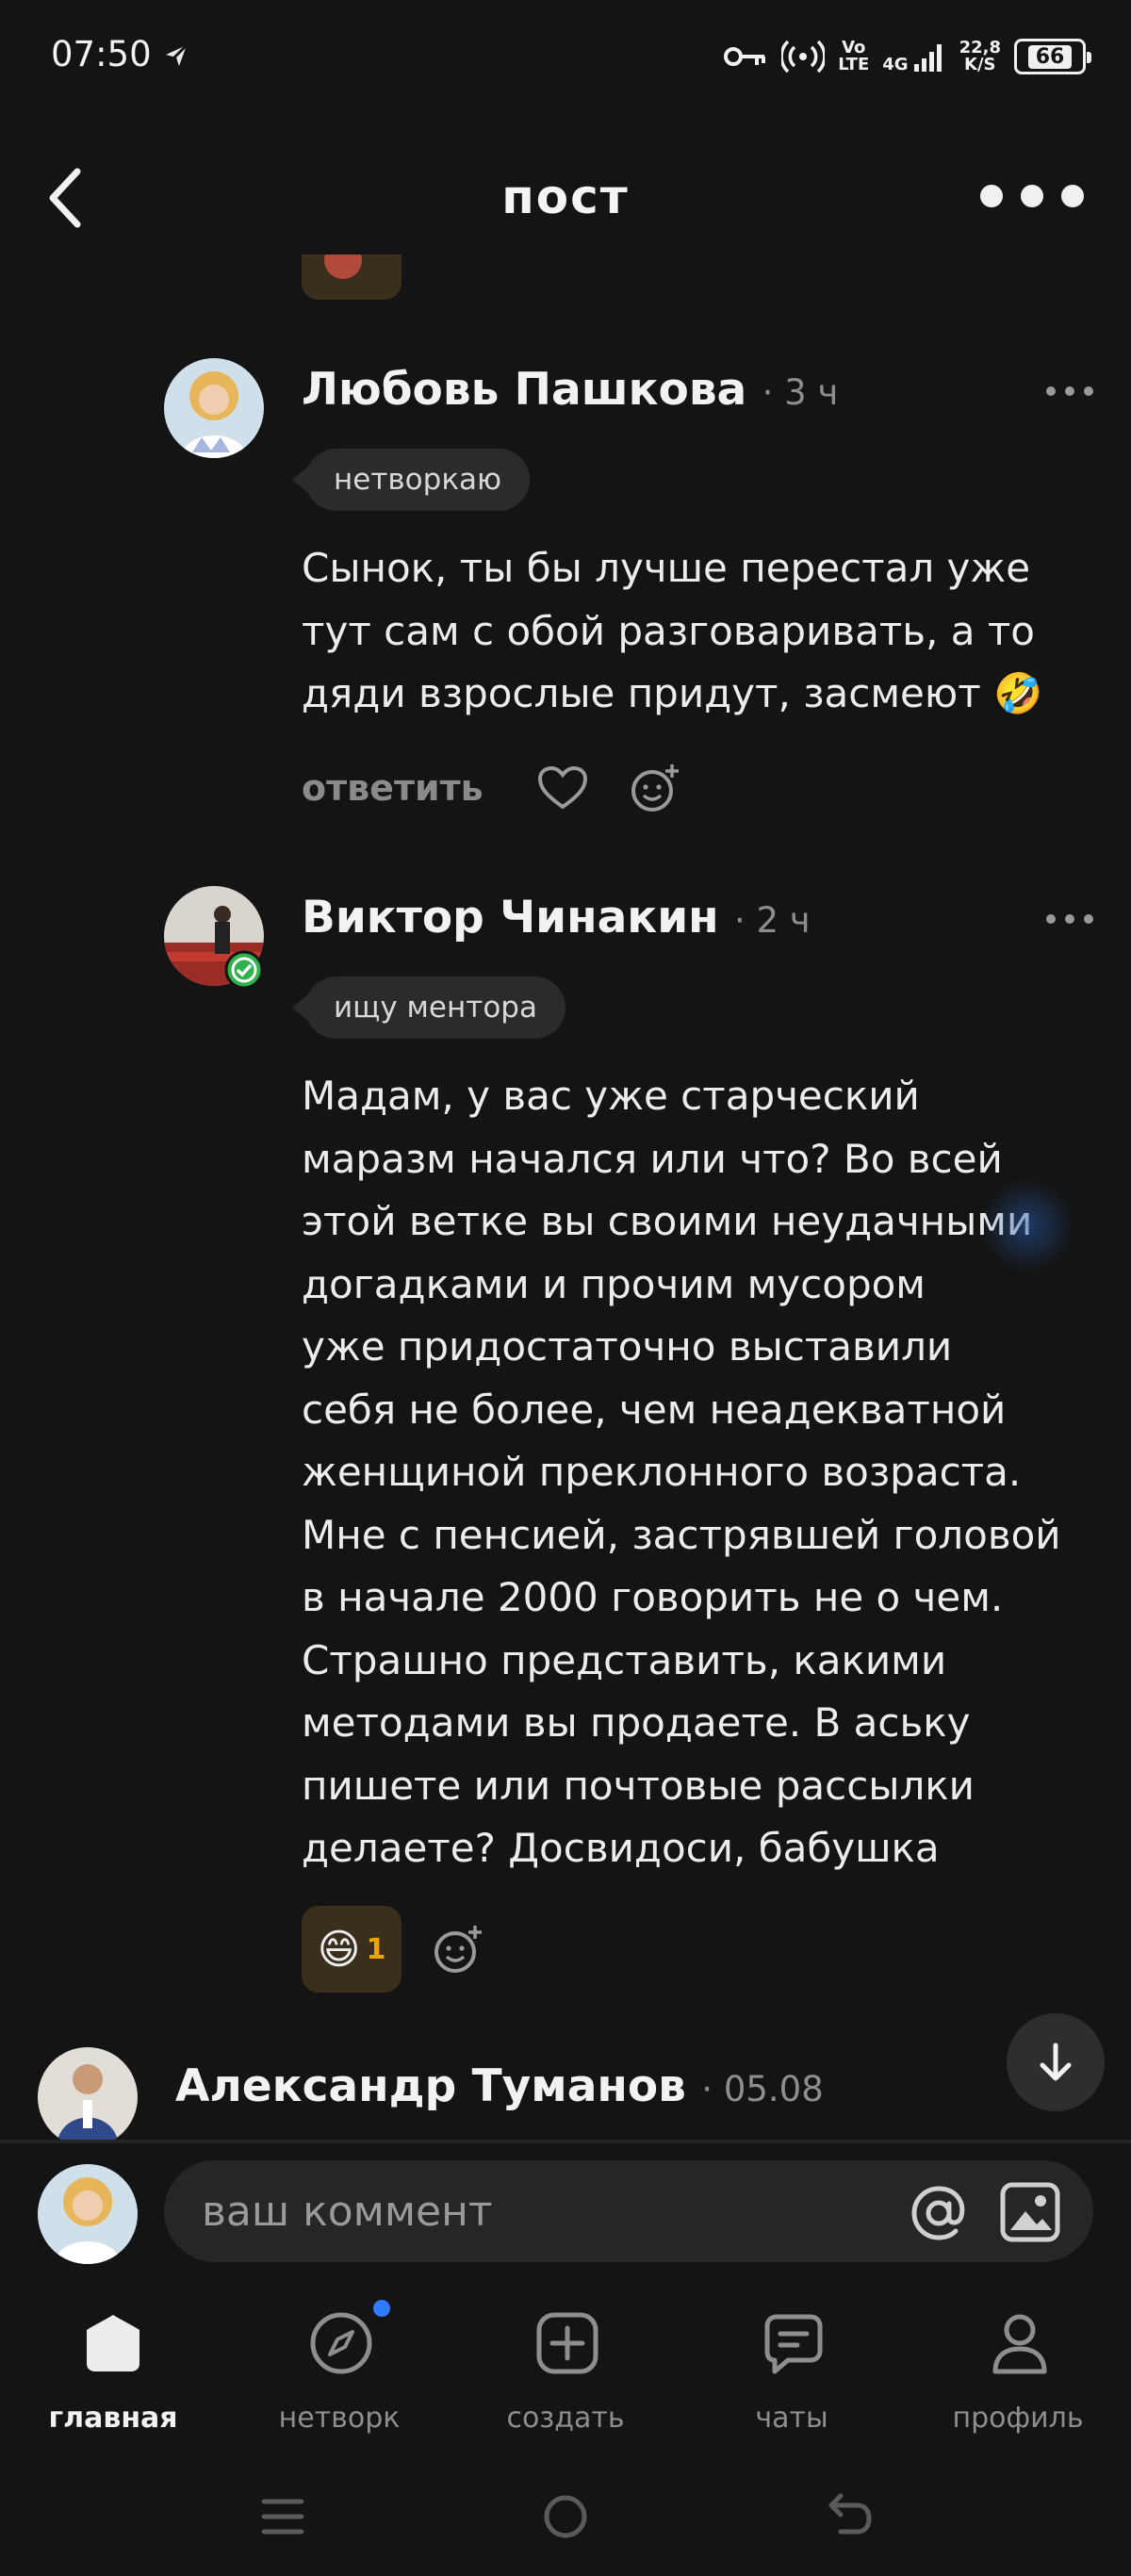 The width and height of the screenshot is (1131, 2576). What do you see at coordinates (244, 970) in the screenshot?
I see `verified-badge-icon` at bounding box center [244, 970].